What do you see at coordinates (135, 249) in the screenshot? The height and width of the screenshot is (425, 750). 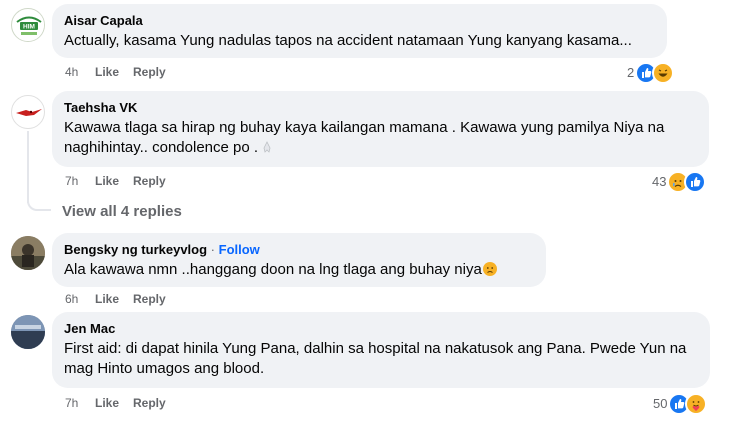 I see `comment-author-name: Bengsky ng turkeyvlog` at bounding box center [135, 249].